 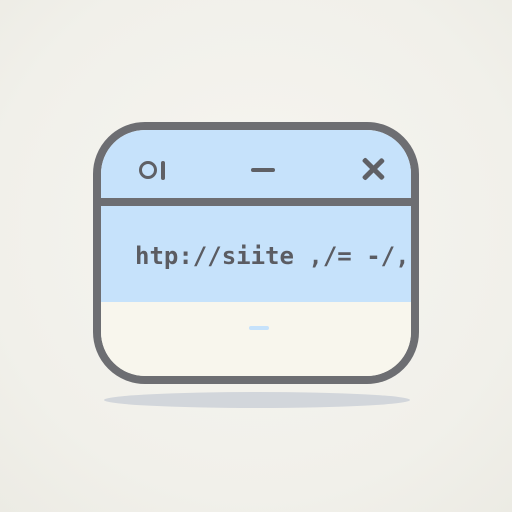 I want to click on minimize-icon, so click(x=263, y=170).